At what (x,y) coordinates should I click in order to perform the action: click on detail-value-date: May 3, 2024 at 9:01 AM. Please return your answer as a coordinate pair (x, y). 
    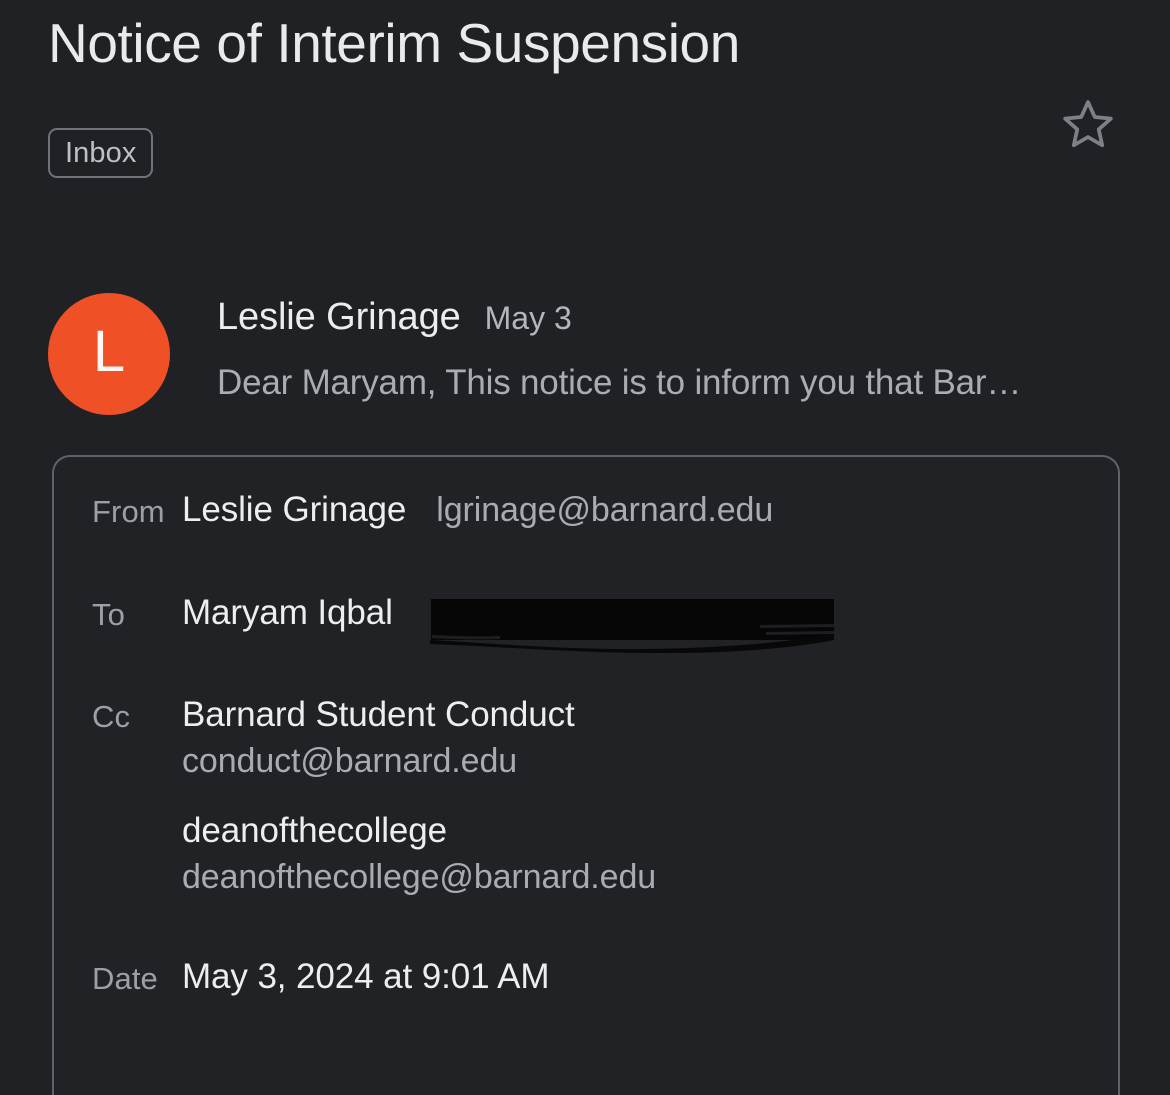
    Looking at the image, I should click on (650, 977).